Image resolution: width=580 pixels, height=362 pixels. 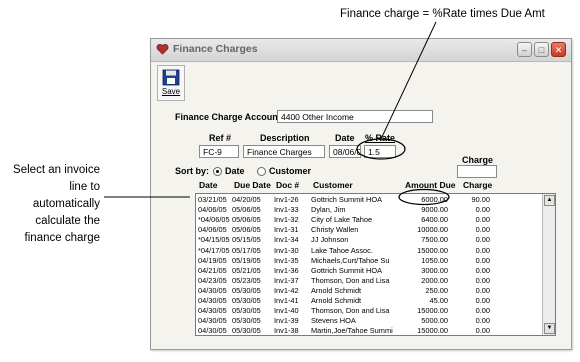 I want to click on title-bar: Finance Charges – □ ✕, so click(x=361, y=50).